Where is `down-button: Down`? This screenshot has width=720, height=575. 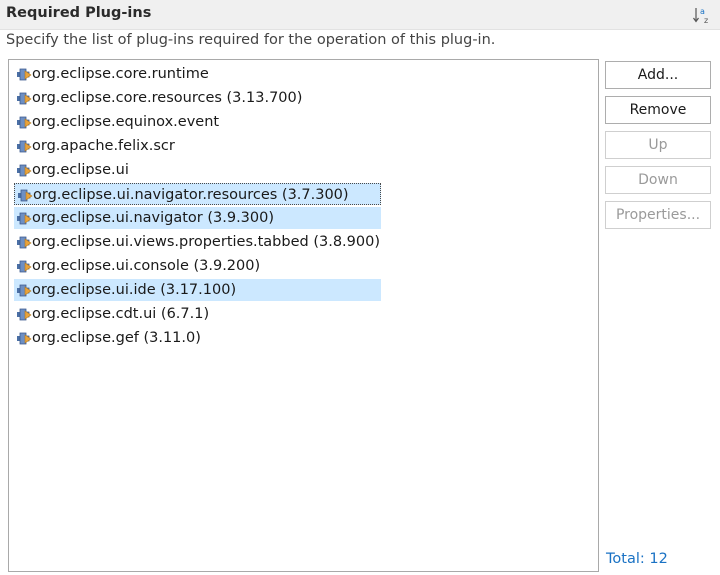
down-button: Down is located at coordinates (658, 180).